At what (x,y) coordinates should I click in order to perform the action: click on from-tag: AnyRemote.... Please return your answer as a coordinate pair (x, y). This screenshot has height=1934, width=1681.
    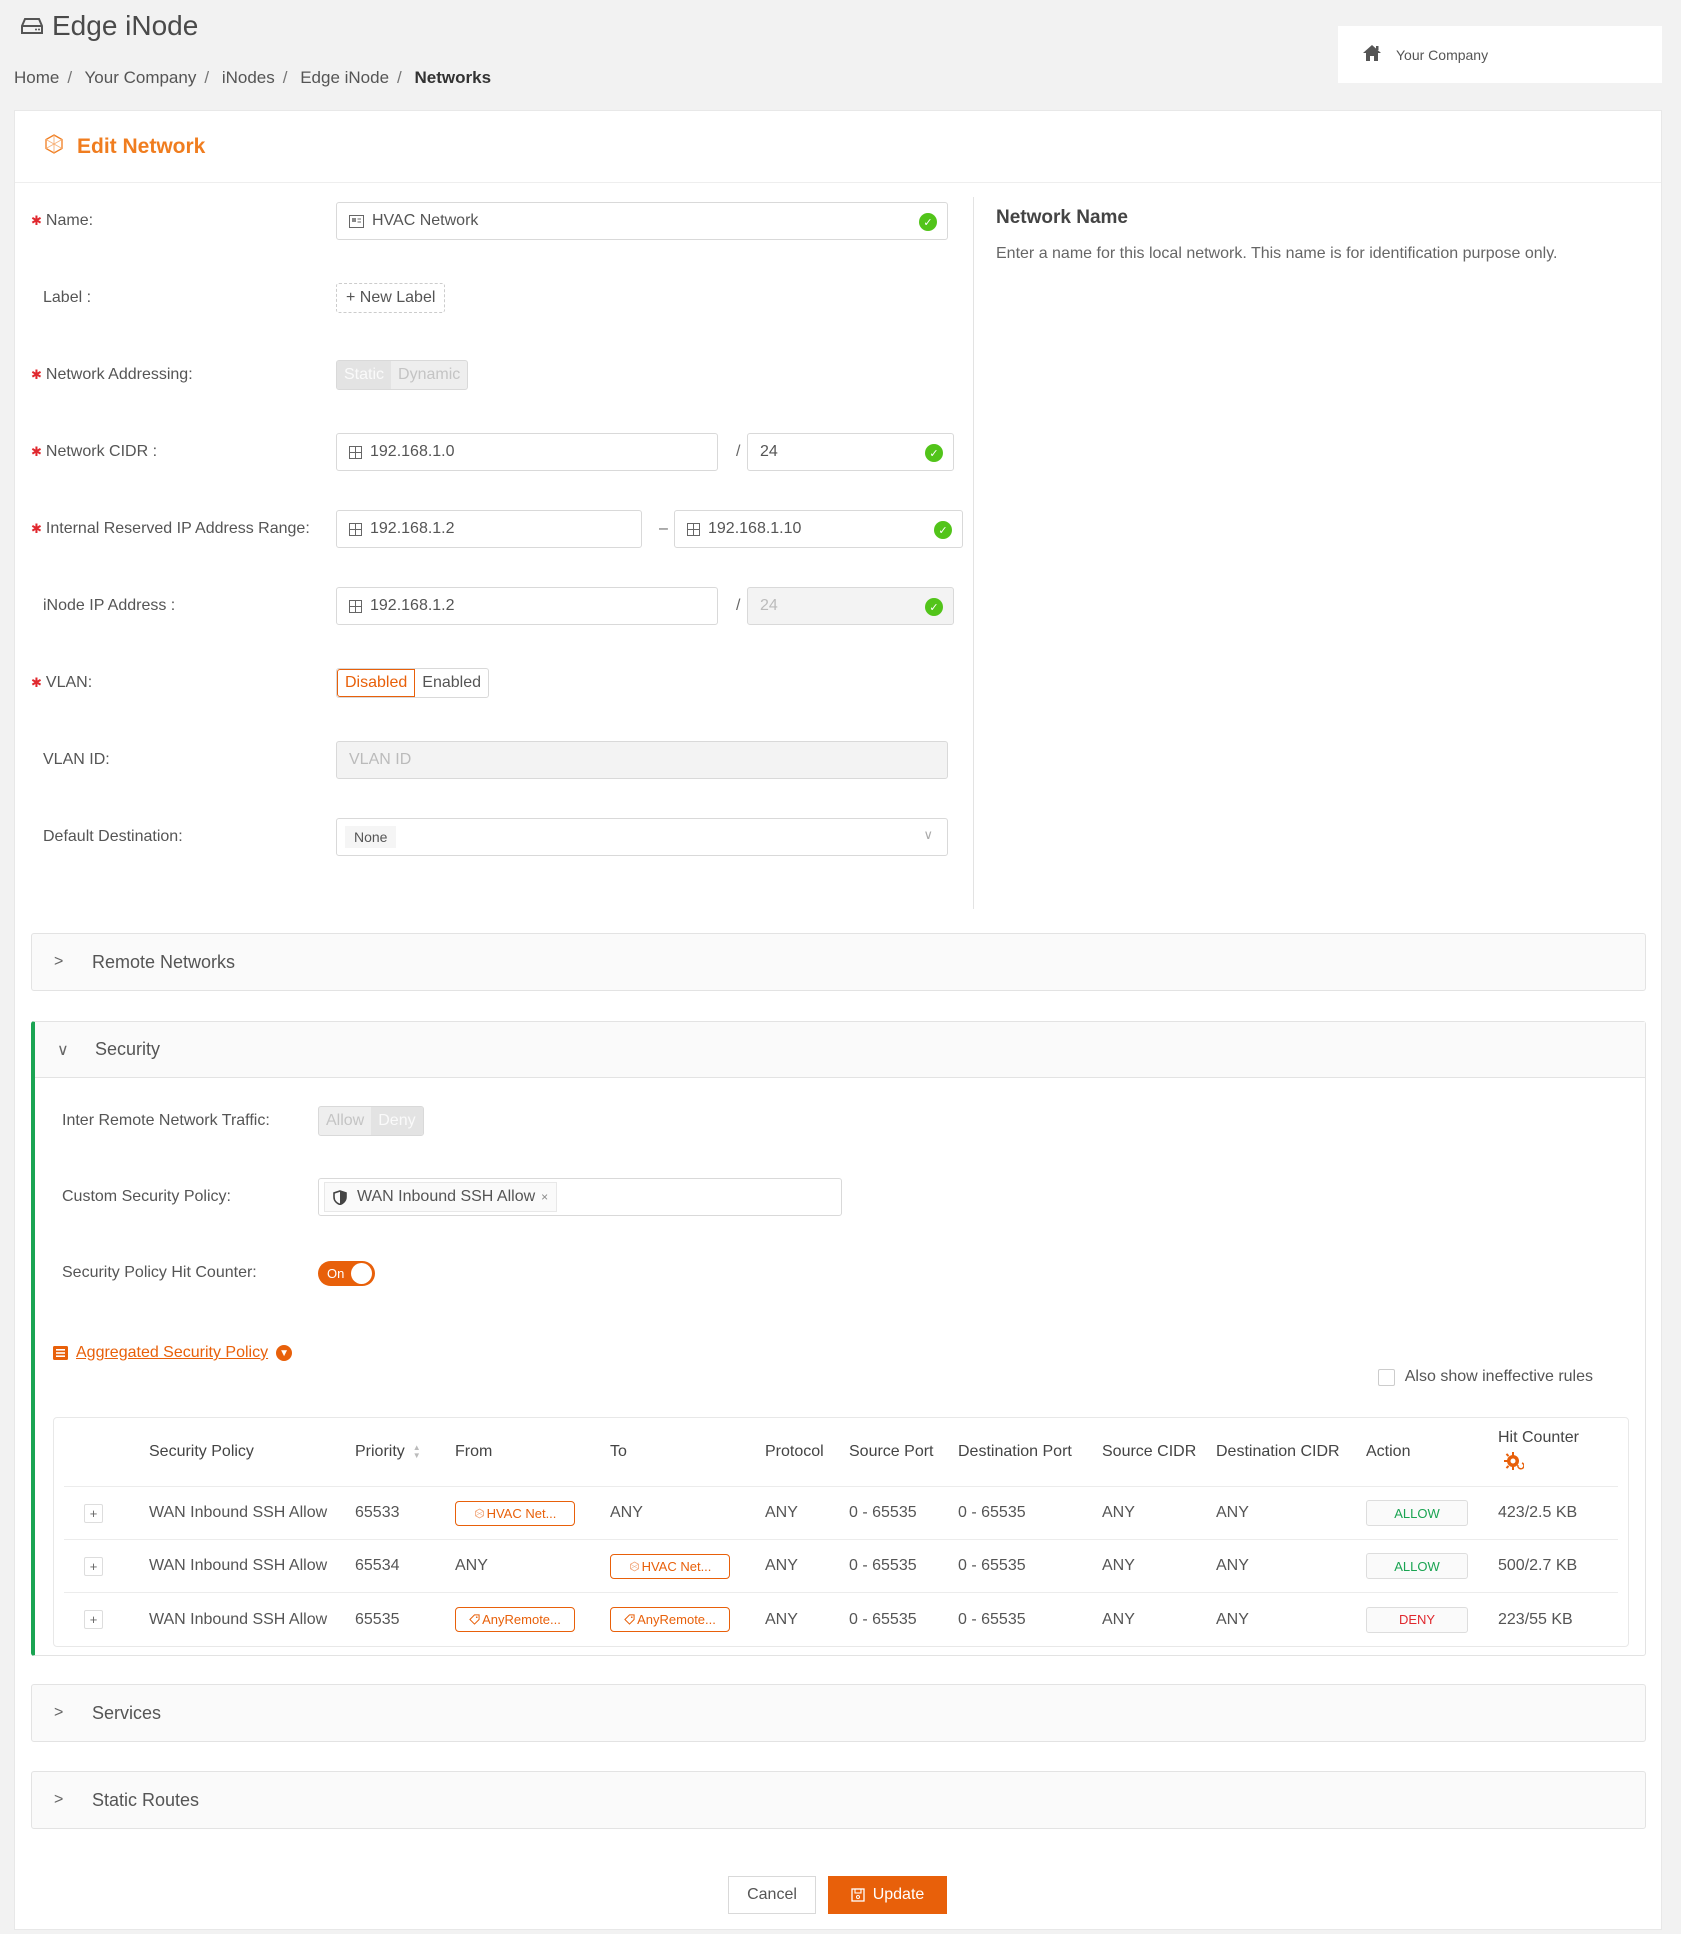
    Looking at the image, I should click on (515, 1619).